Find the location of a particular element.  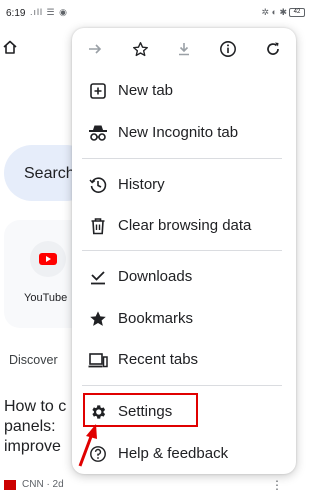

menu-item-label: Bookmarks is located at coordinates (156, 318).